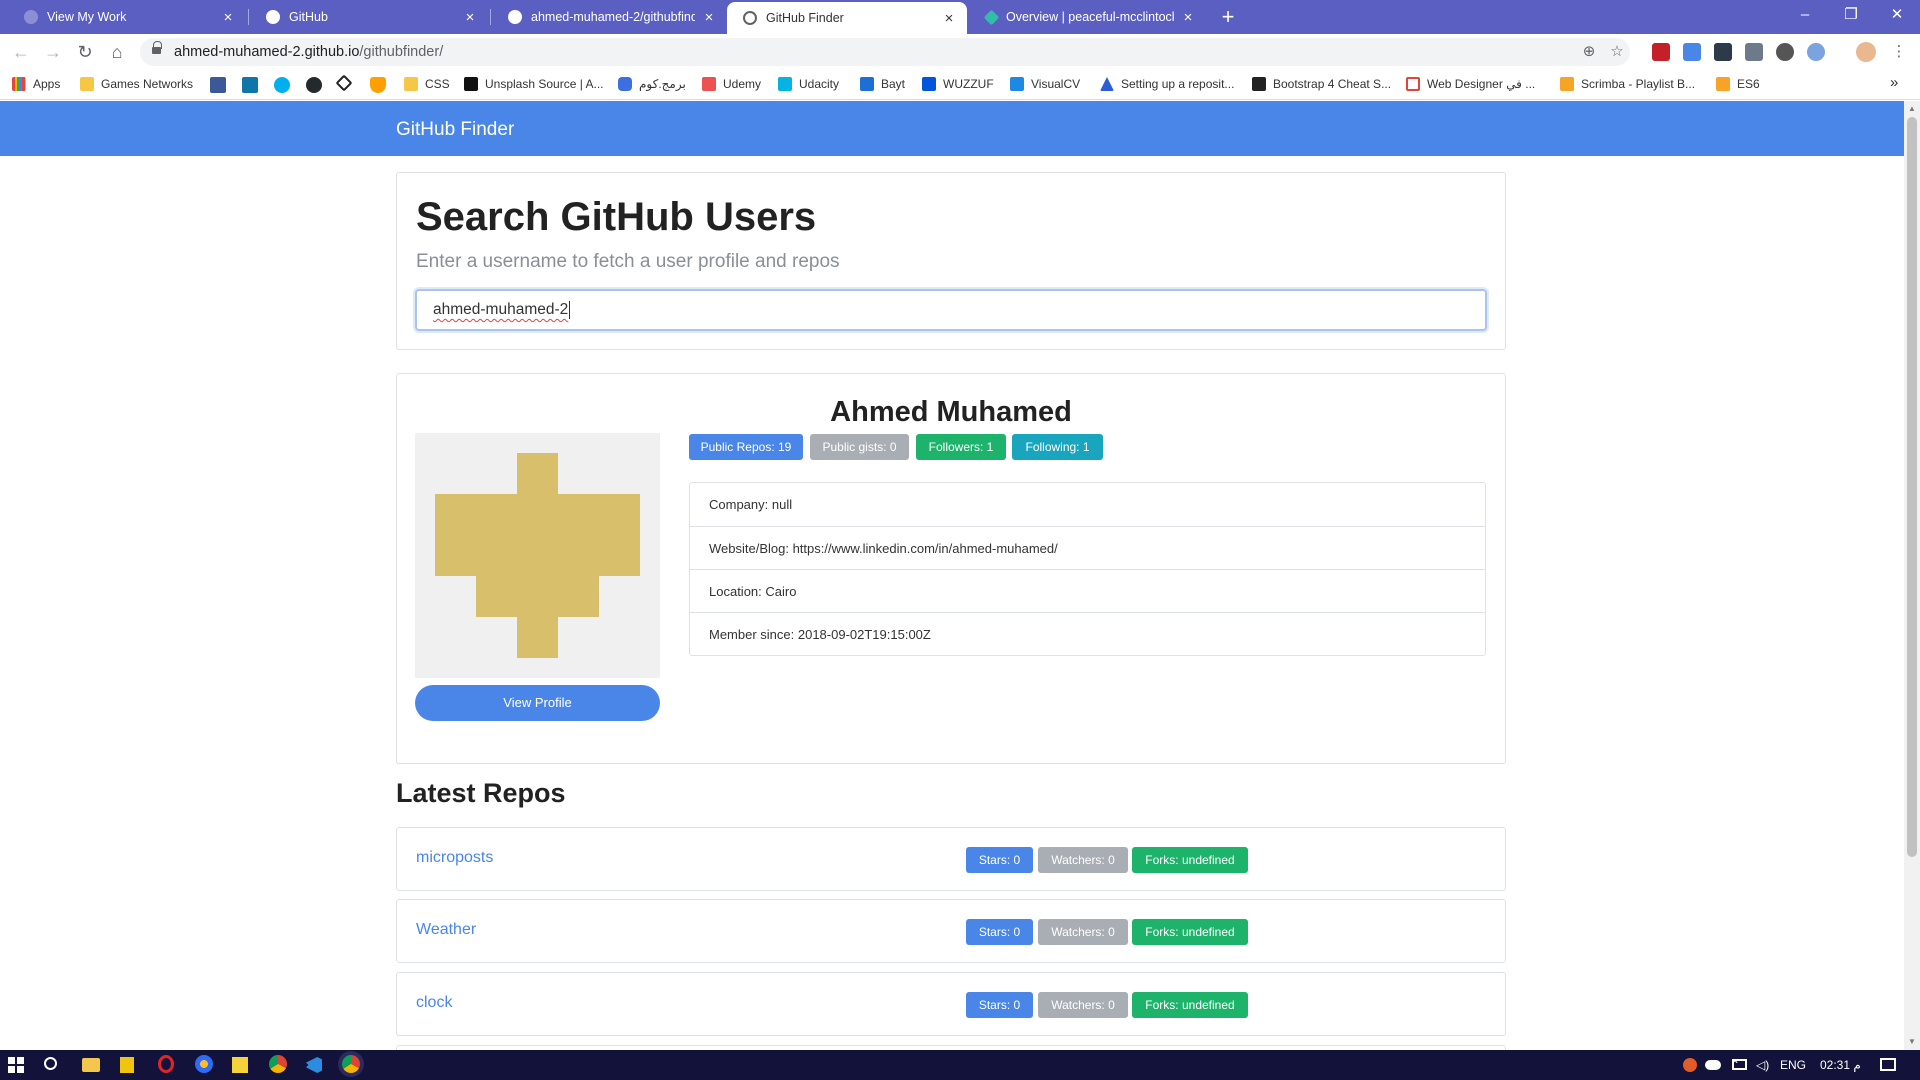 This screenshot has height=1080, width=1920. I want to click on volume-icon: ◁), so click(1762, 1065).